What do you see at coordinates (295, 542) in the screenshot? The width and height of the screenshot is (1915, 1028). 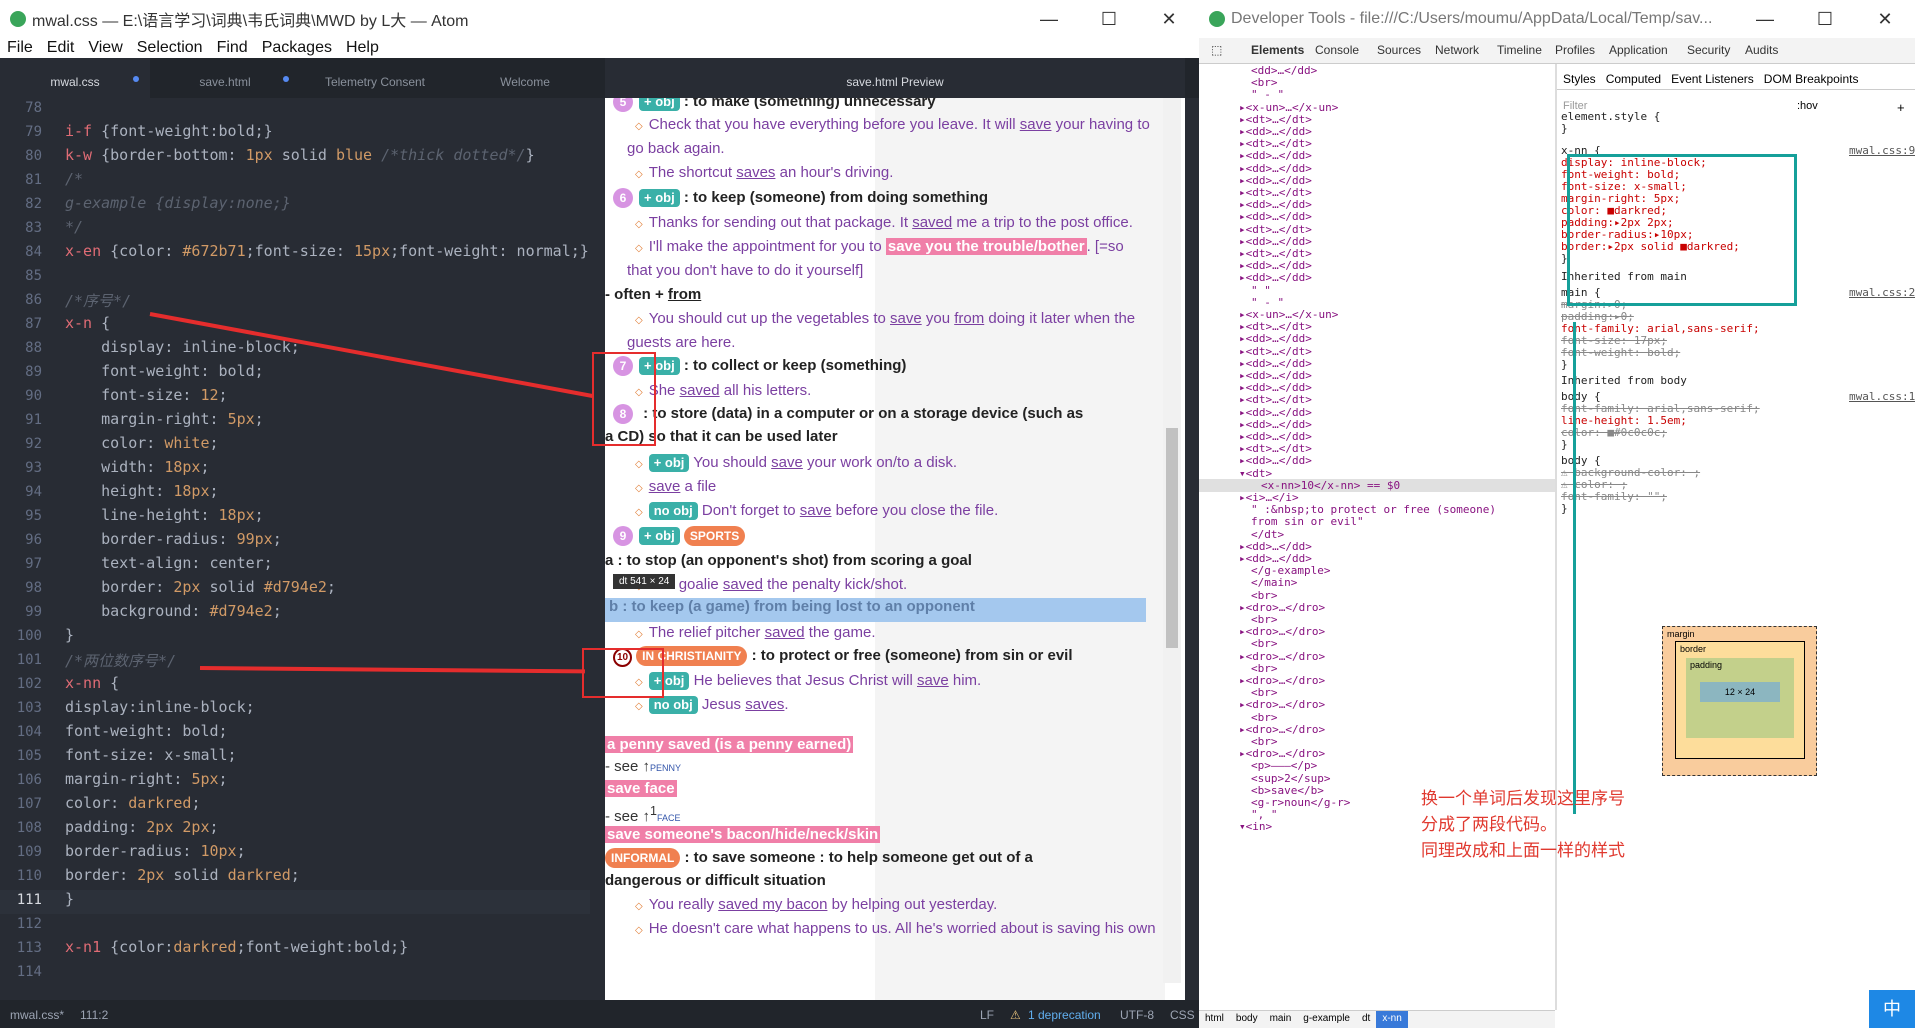 I see `code-line: 96 border-radius: 99px;` at bounding box center [295, 542].